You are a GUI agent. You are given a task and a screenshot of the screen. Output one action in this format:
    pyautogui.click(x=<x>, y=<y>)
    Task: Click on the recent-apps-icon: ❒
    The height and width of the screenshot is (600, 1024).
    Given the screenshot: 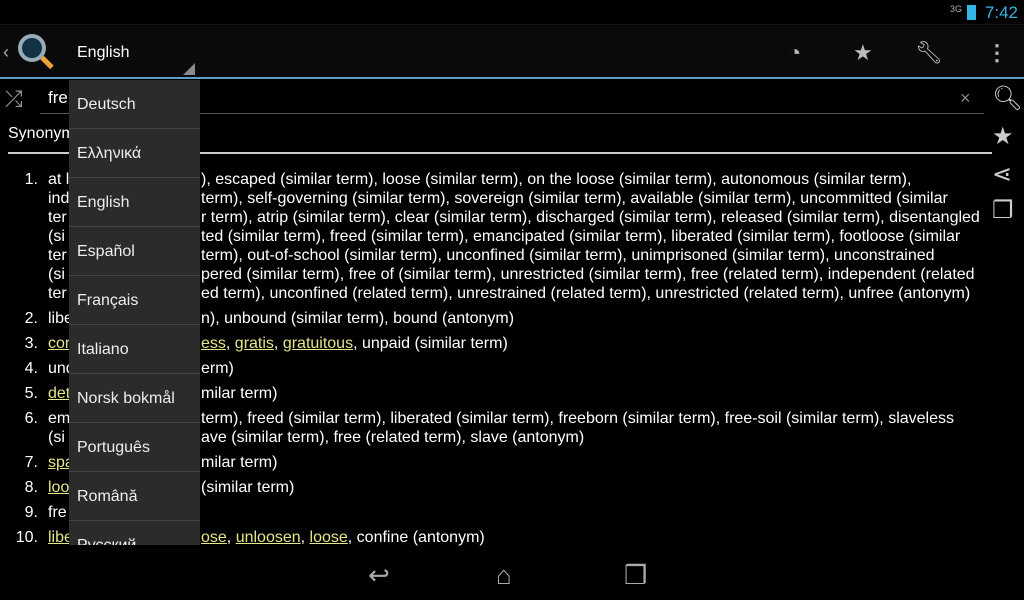 What is the action you would take?
    pyautogui.click(x=635, y=575)
    